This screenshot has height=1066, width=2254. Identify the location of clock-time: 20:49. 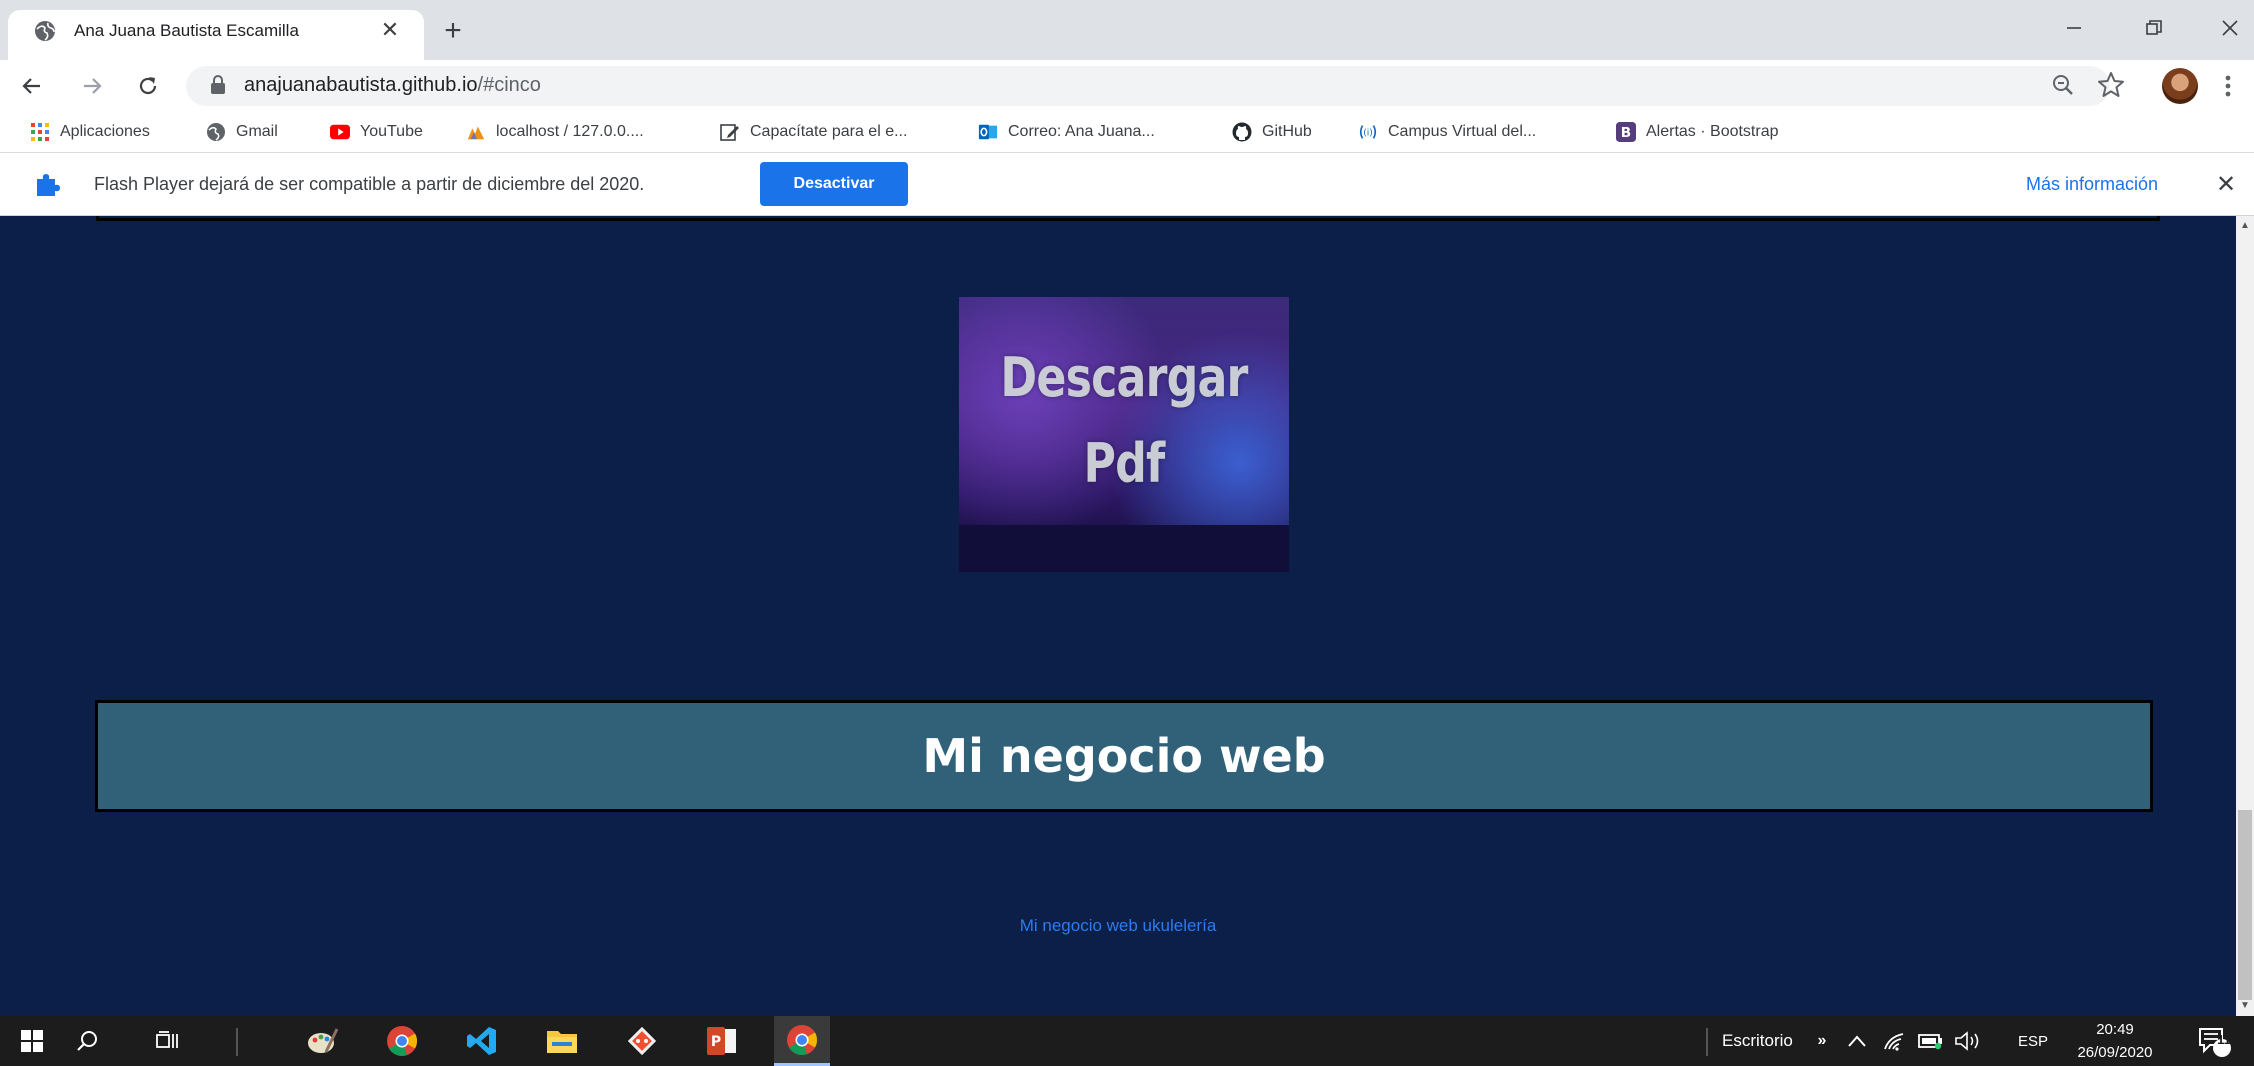
(2115, 1029).